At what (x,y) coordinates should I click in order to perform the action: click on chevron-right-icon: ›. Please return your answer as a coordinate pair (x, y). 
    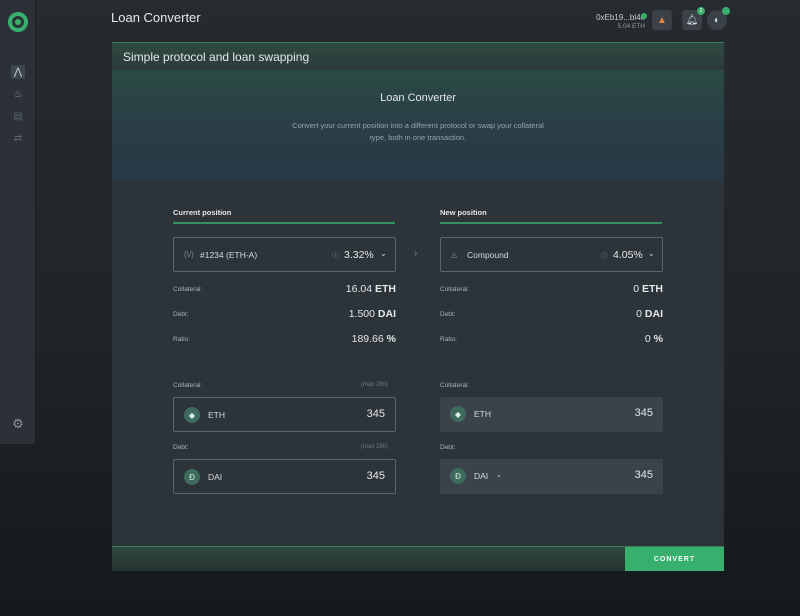
    Looking at the image, I should click on (416, 253).